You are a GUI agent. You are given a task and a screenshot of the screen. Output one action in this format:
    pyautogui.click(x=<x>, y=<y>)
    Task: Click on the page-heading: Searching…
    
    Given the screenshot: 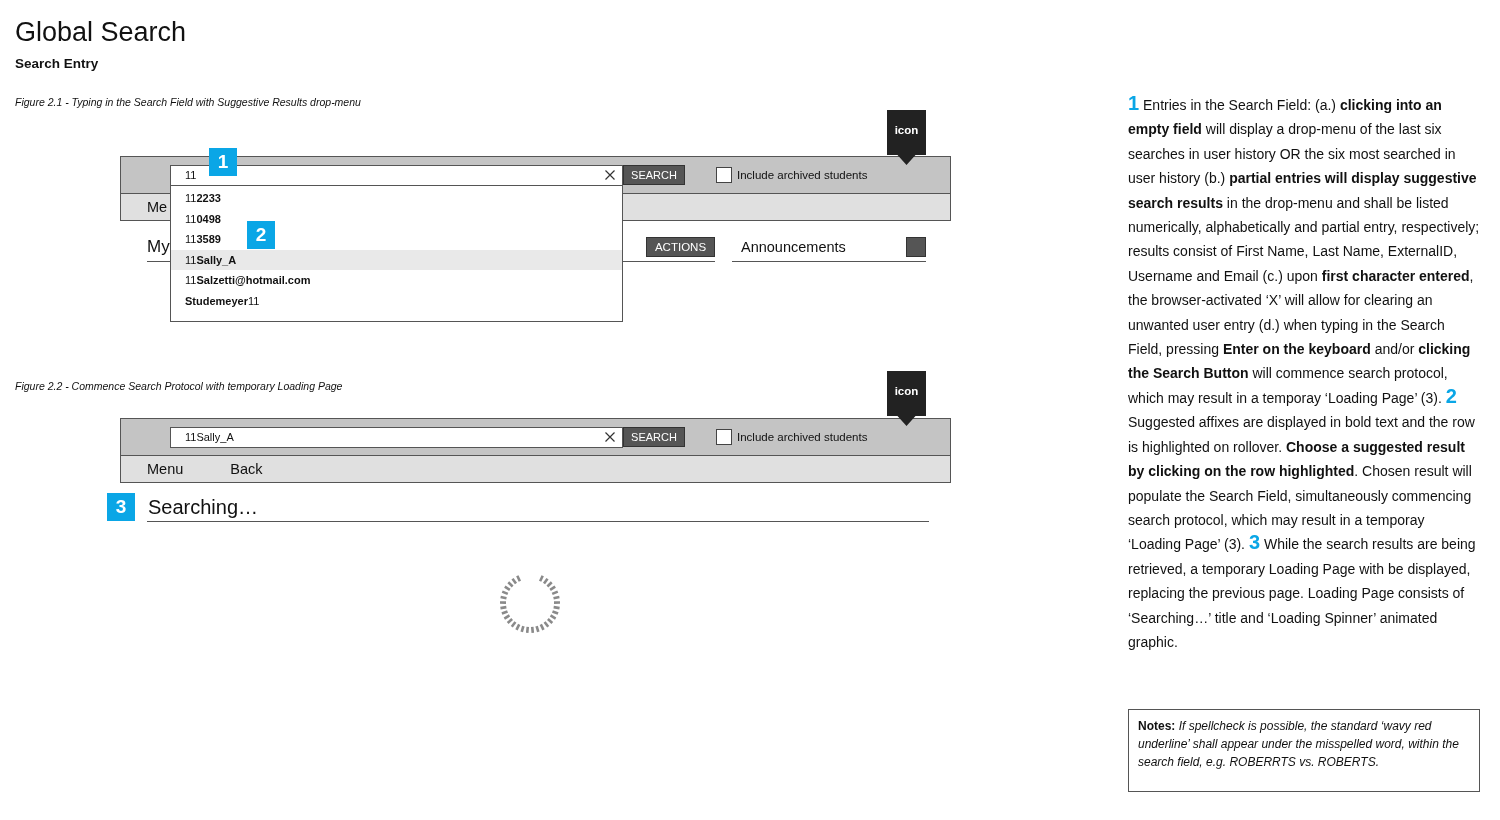 What is the action you would take?
    pyautogui.click(x=538, y=507)
    